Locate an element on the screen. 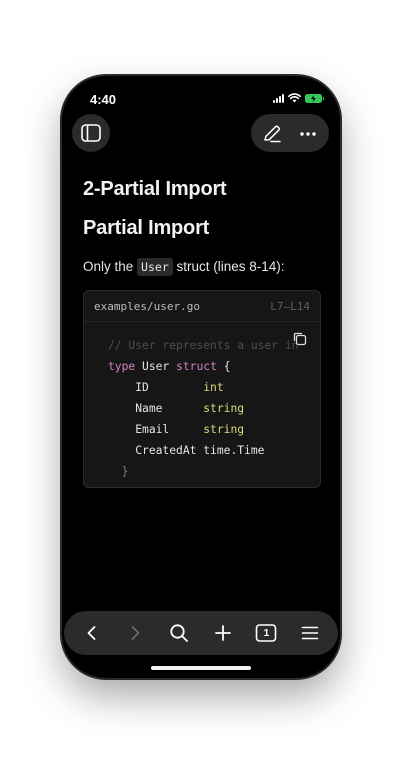  ellipsis-icon is located at coordinates (308, 134).